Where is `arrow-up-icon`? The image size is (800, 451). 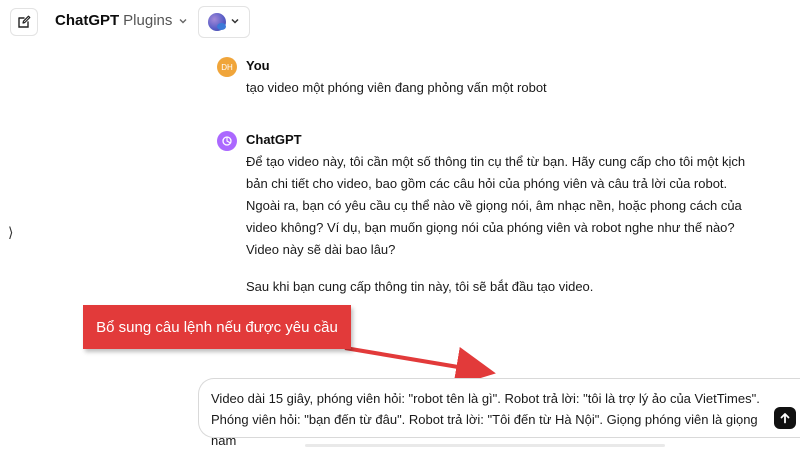 arrow-up-icon is located at coordinates (785, 418).